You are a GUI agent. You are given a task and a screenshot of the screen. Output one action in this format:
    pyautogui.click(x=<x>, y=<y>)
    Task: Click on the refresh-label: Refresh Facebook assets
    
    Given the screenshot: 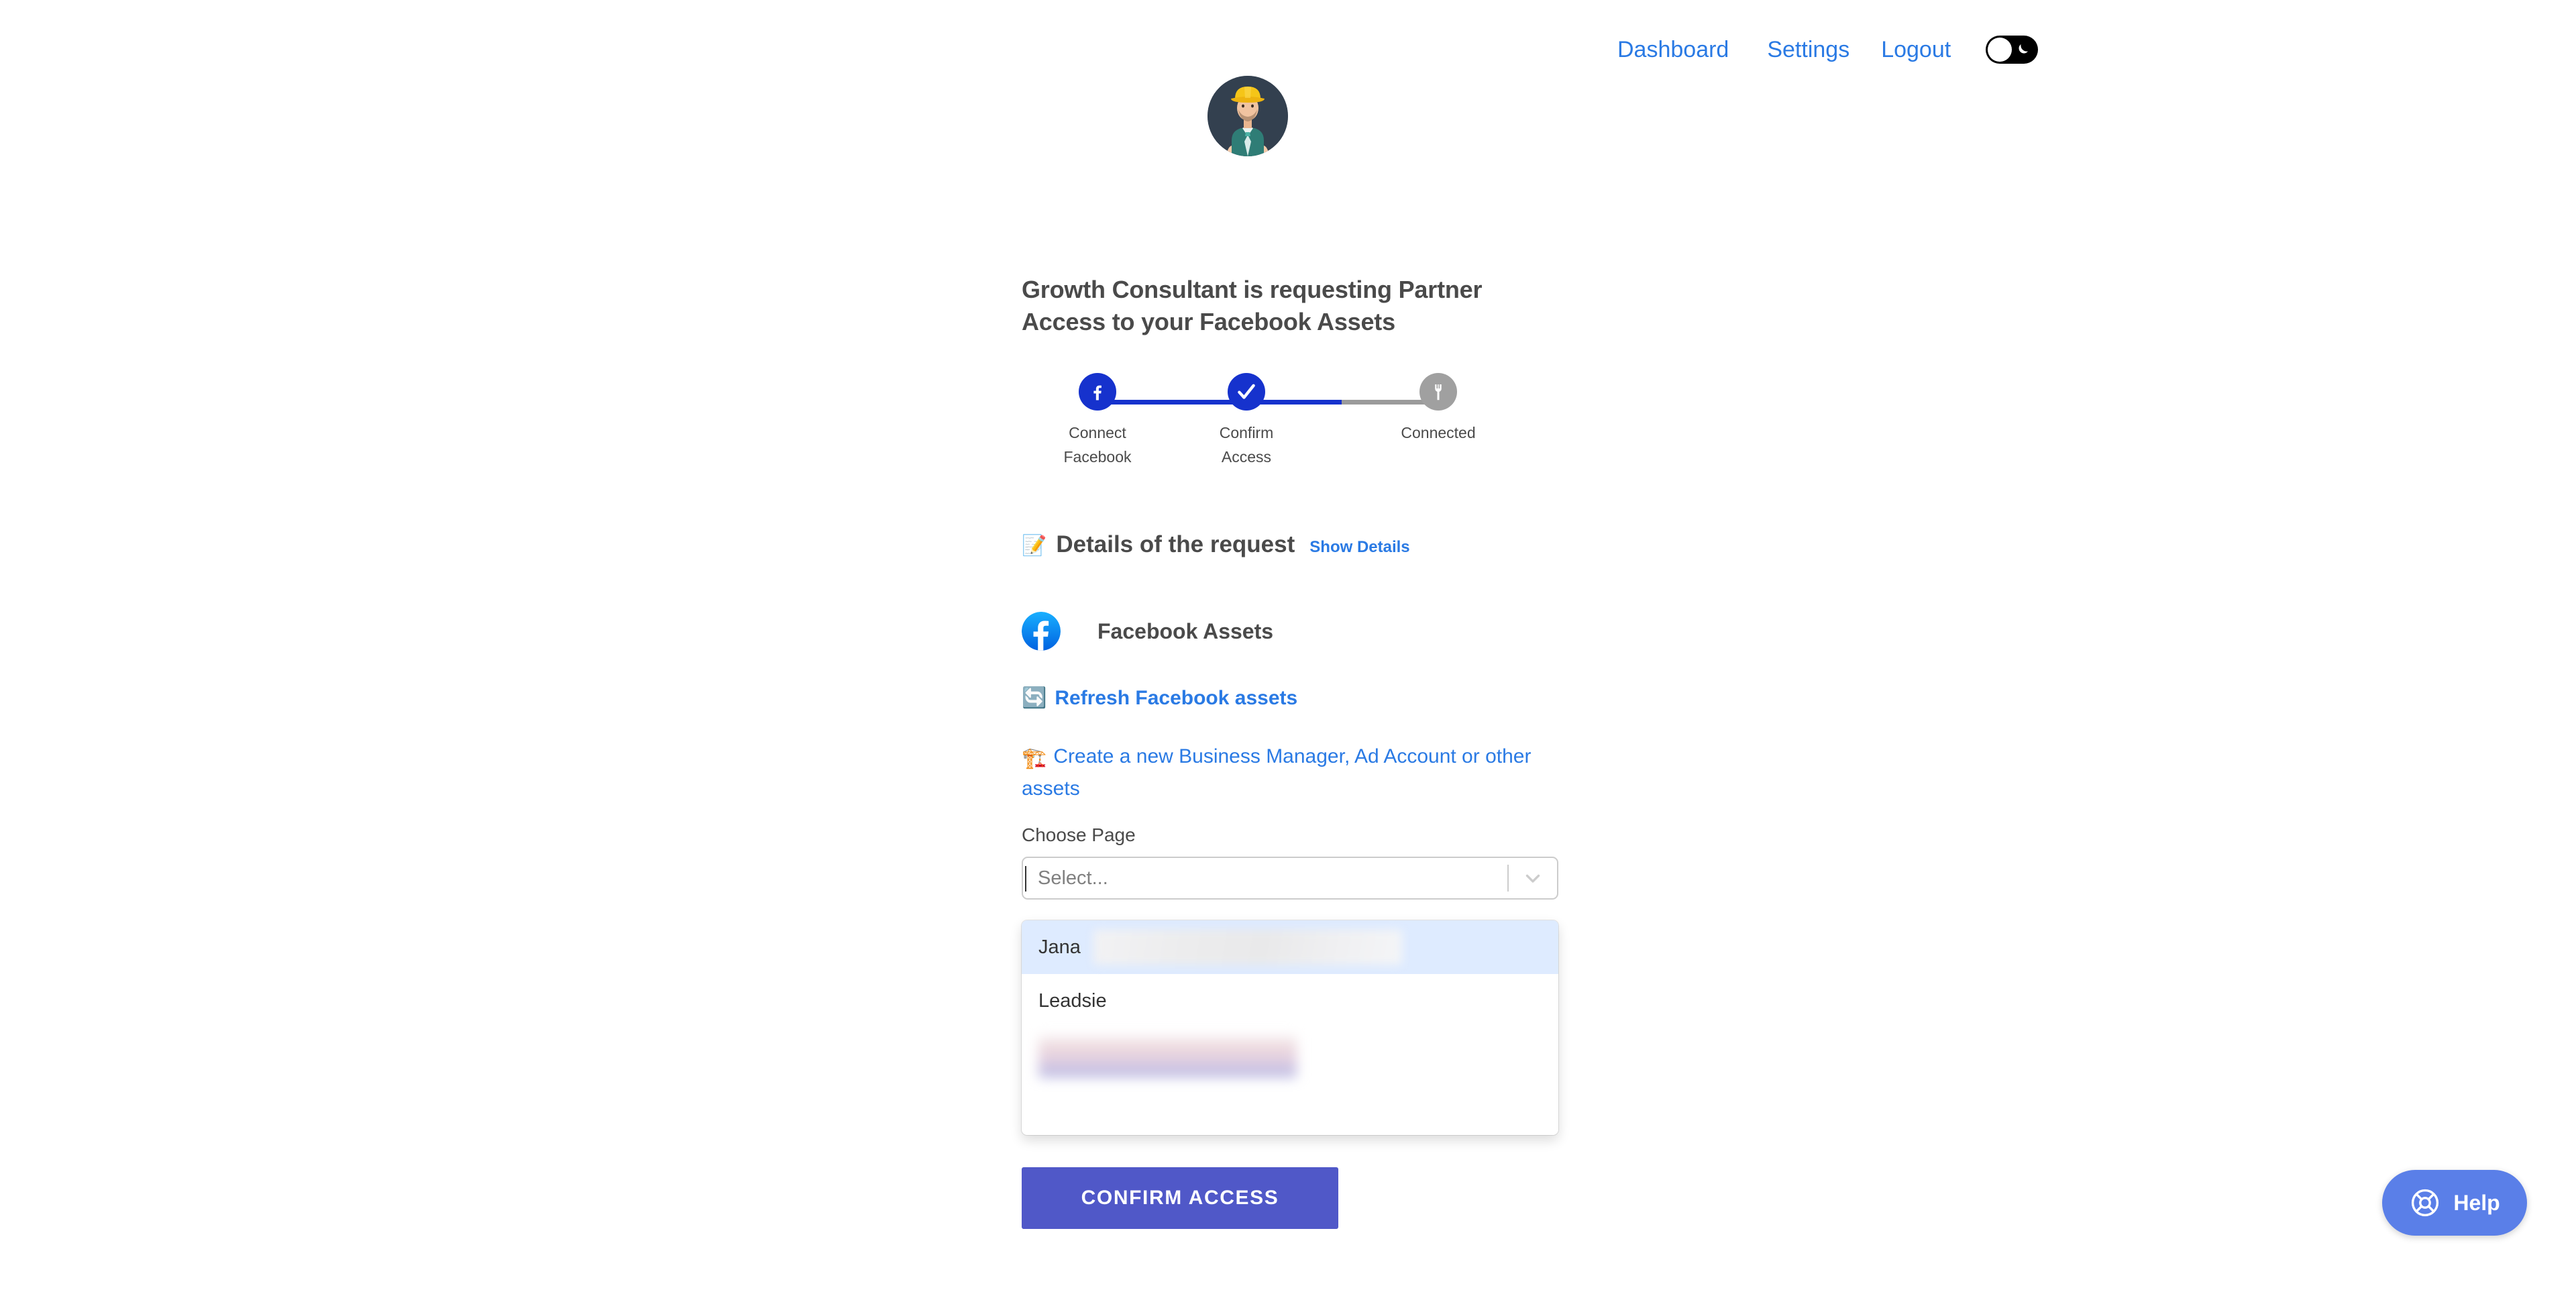 What is the action you would take?
    pyautogui.click(x=1176, y=698)
    